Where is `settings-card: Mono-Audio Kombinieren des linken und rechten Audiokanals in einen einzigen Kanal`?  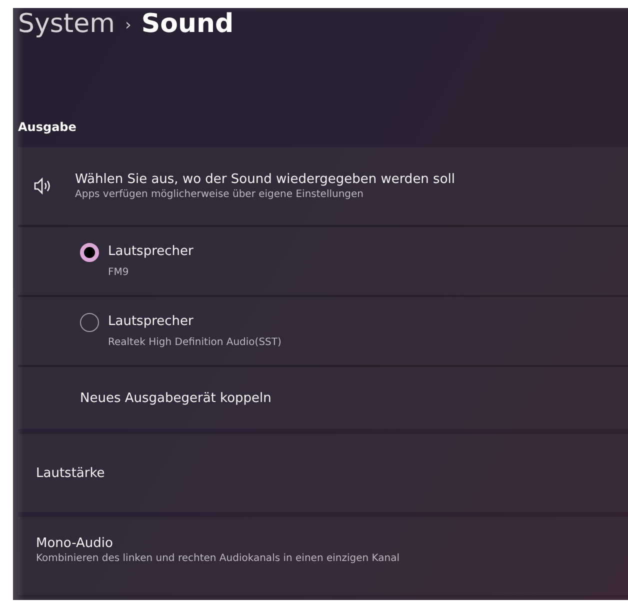
settings-card: Mono-Audio Kombinieren des linken und rechten Audiokanals in einen einzigen Kanal is located at coordinates (323, 556).